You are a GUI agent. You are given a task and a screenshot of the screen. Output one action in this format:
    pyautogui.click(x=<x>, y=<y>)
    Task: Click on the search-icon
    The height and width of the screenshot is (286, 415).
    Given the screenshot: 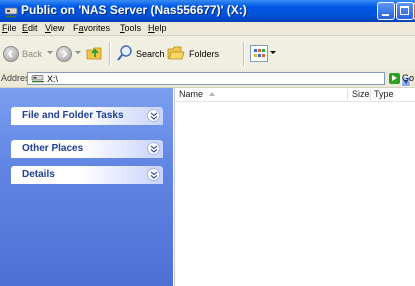 What is the action you would take?
    pyautogui.click(x=125, y=53)
    